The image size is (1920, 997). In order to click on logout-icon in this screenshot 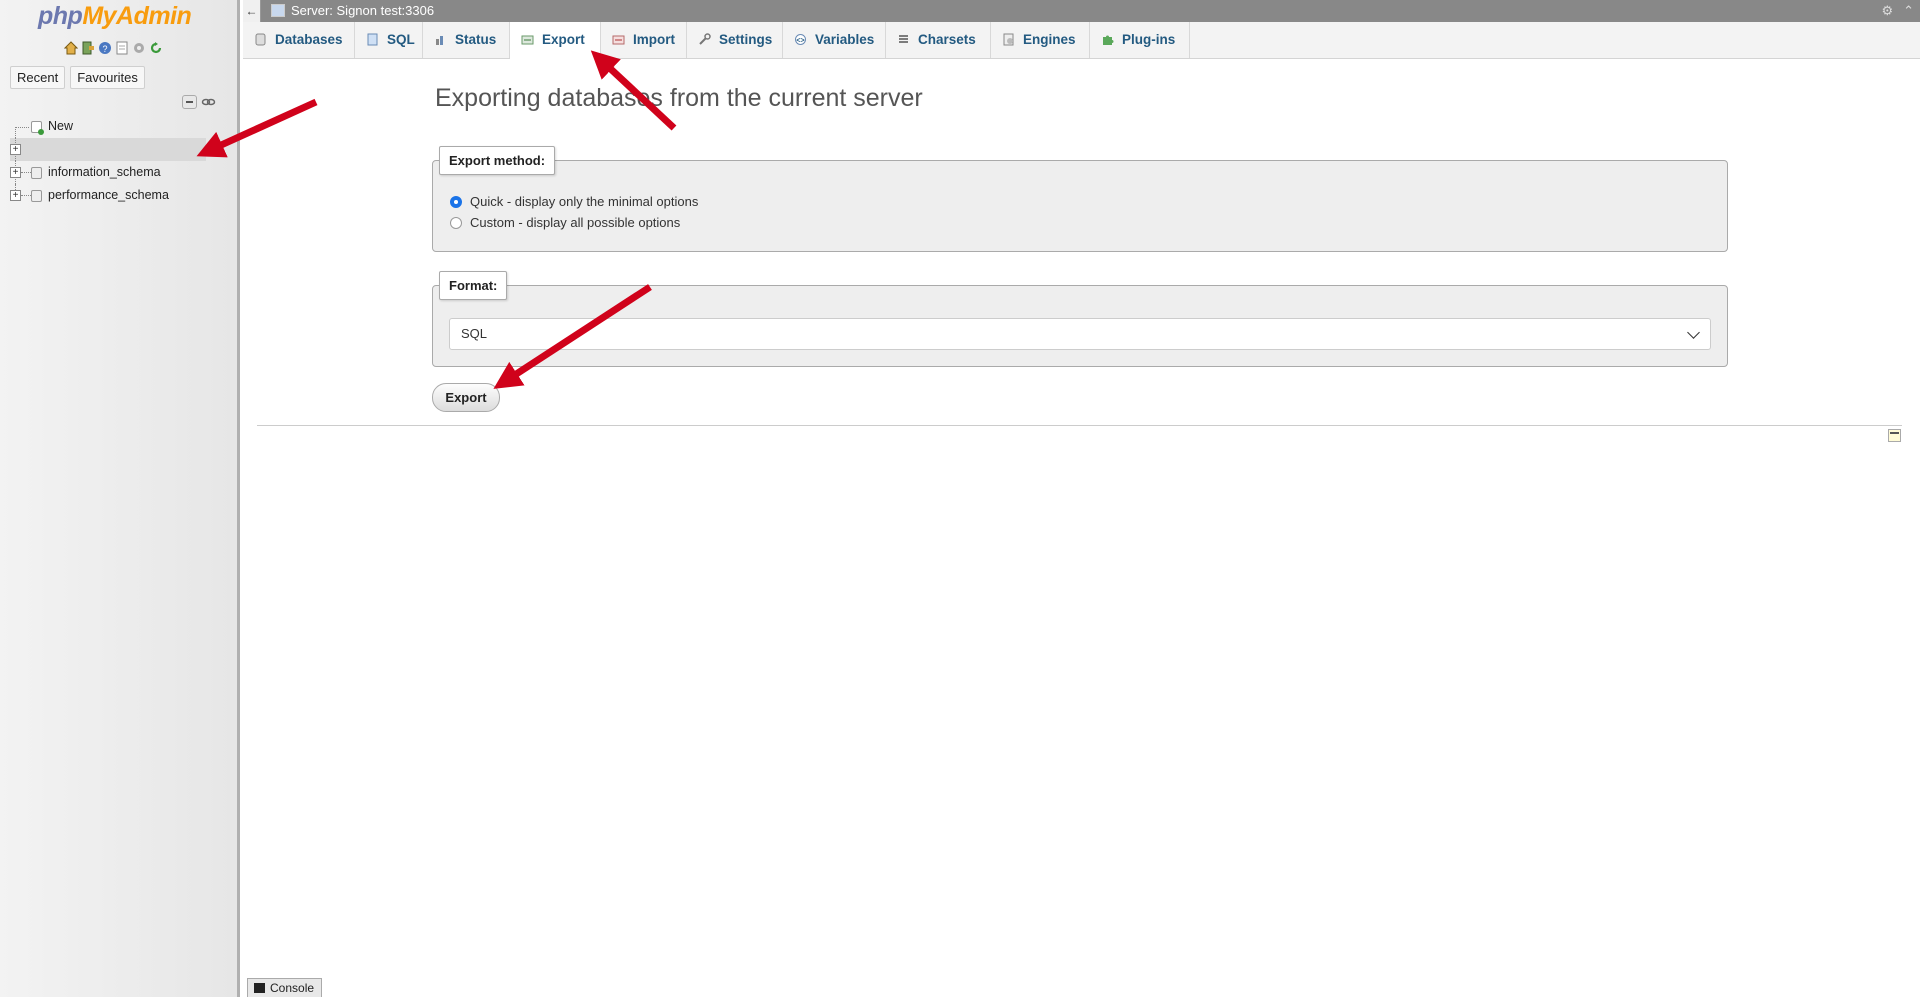, I will do `click(88, 48)`.